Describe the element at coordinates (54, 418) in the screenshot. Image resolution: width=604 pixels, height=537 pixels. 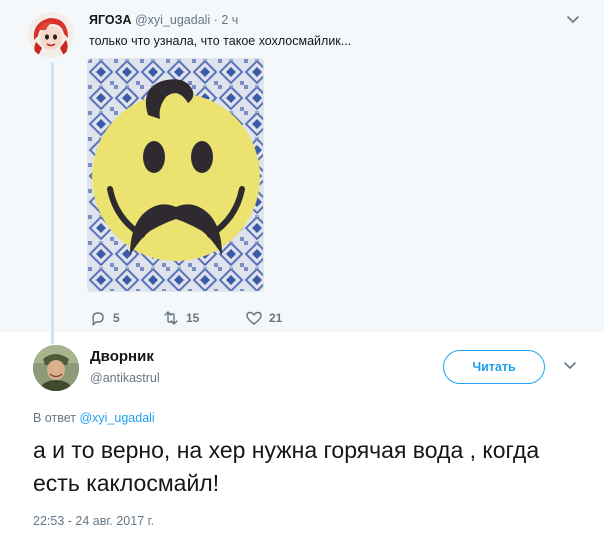
I see `reply-to-prefix: В ответ` at that location.